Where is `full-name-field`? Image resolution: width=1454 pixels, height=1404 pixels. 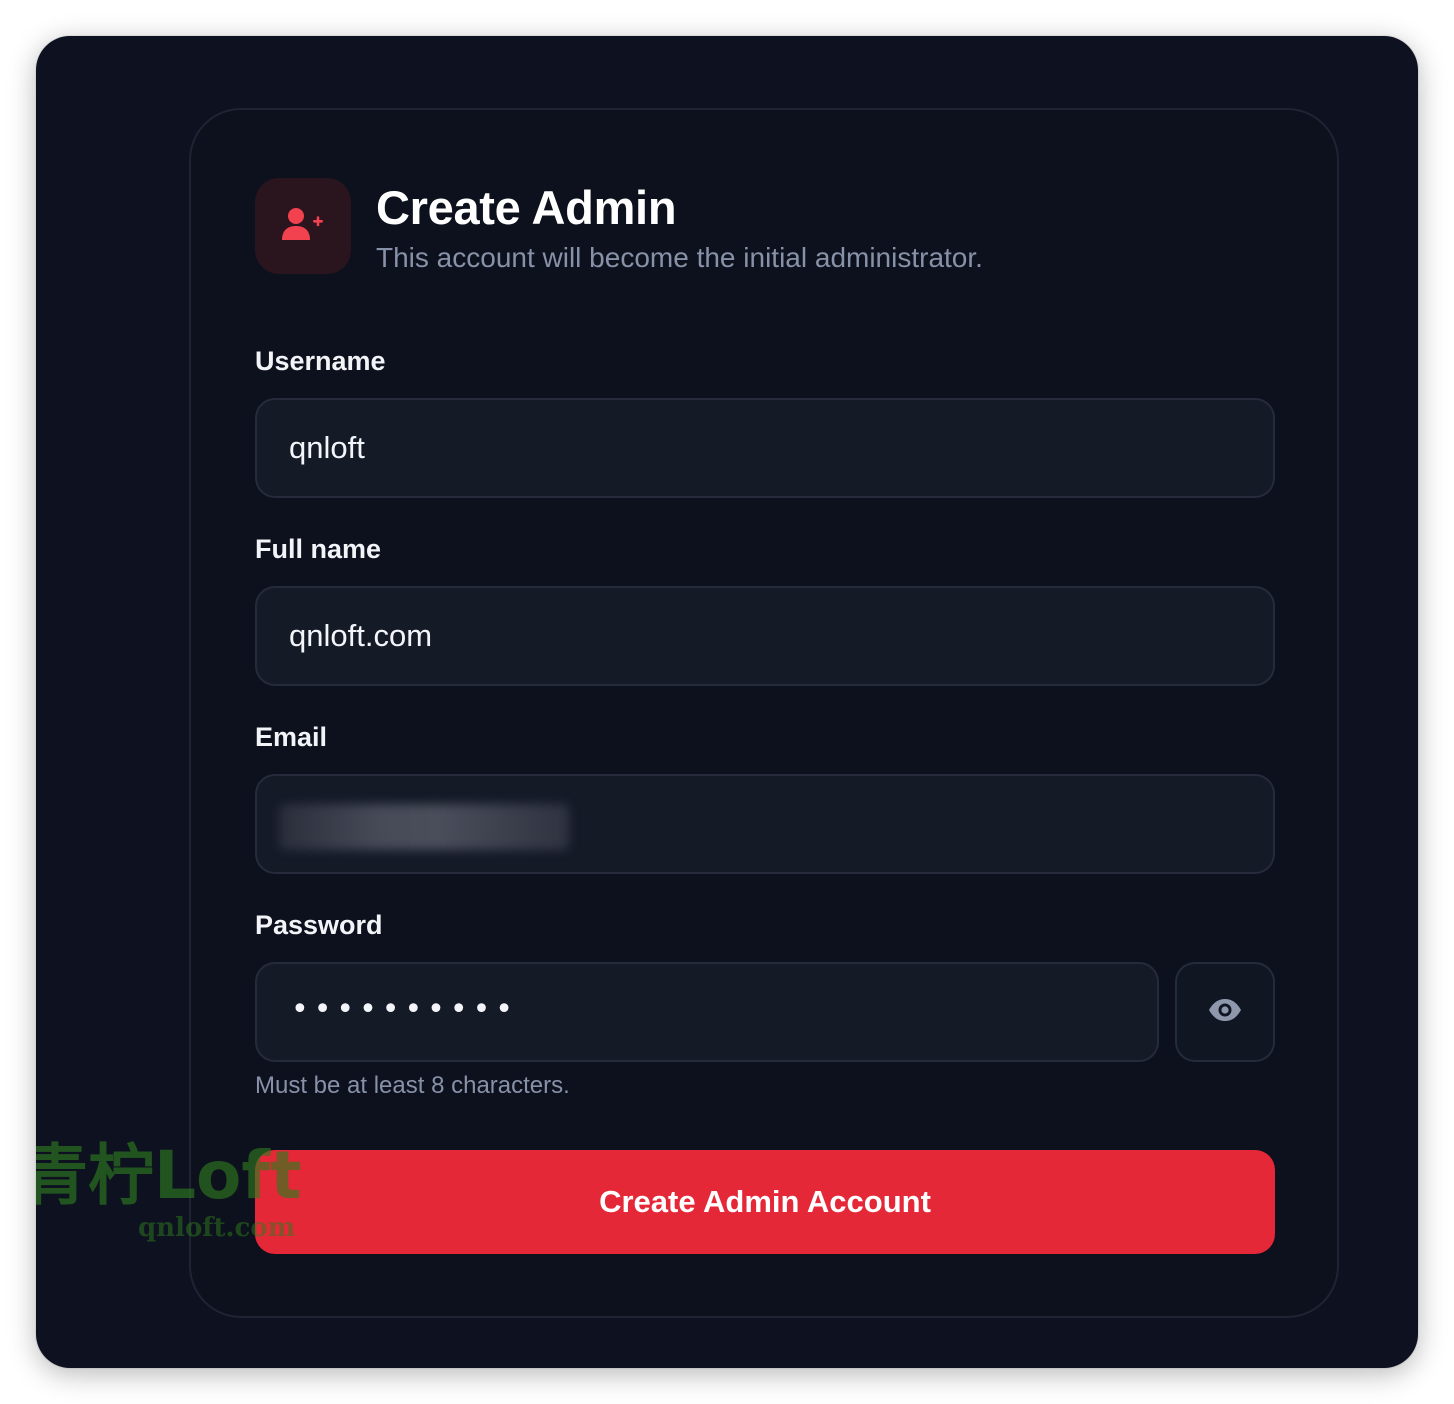 full-name-field is located at coordinates (765, 636).